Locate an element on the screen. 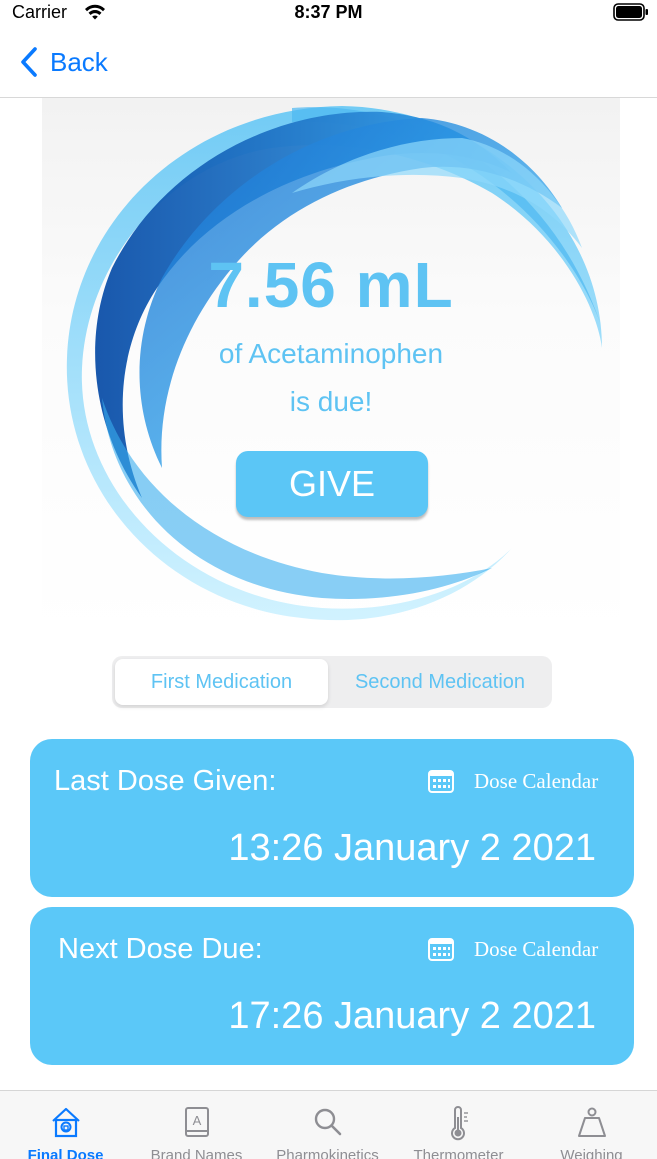 This screenshot has width=657, height=1159. svg-text: A is located at coordinates (196, 1120).